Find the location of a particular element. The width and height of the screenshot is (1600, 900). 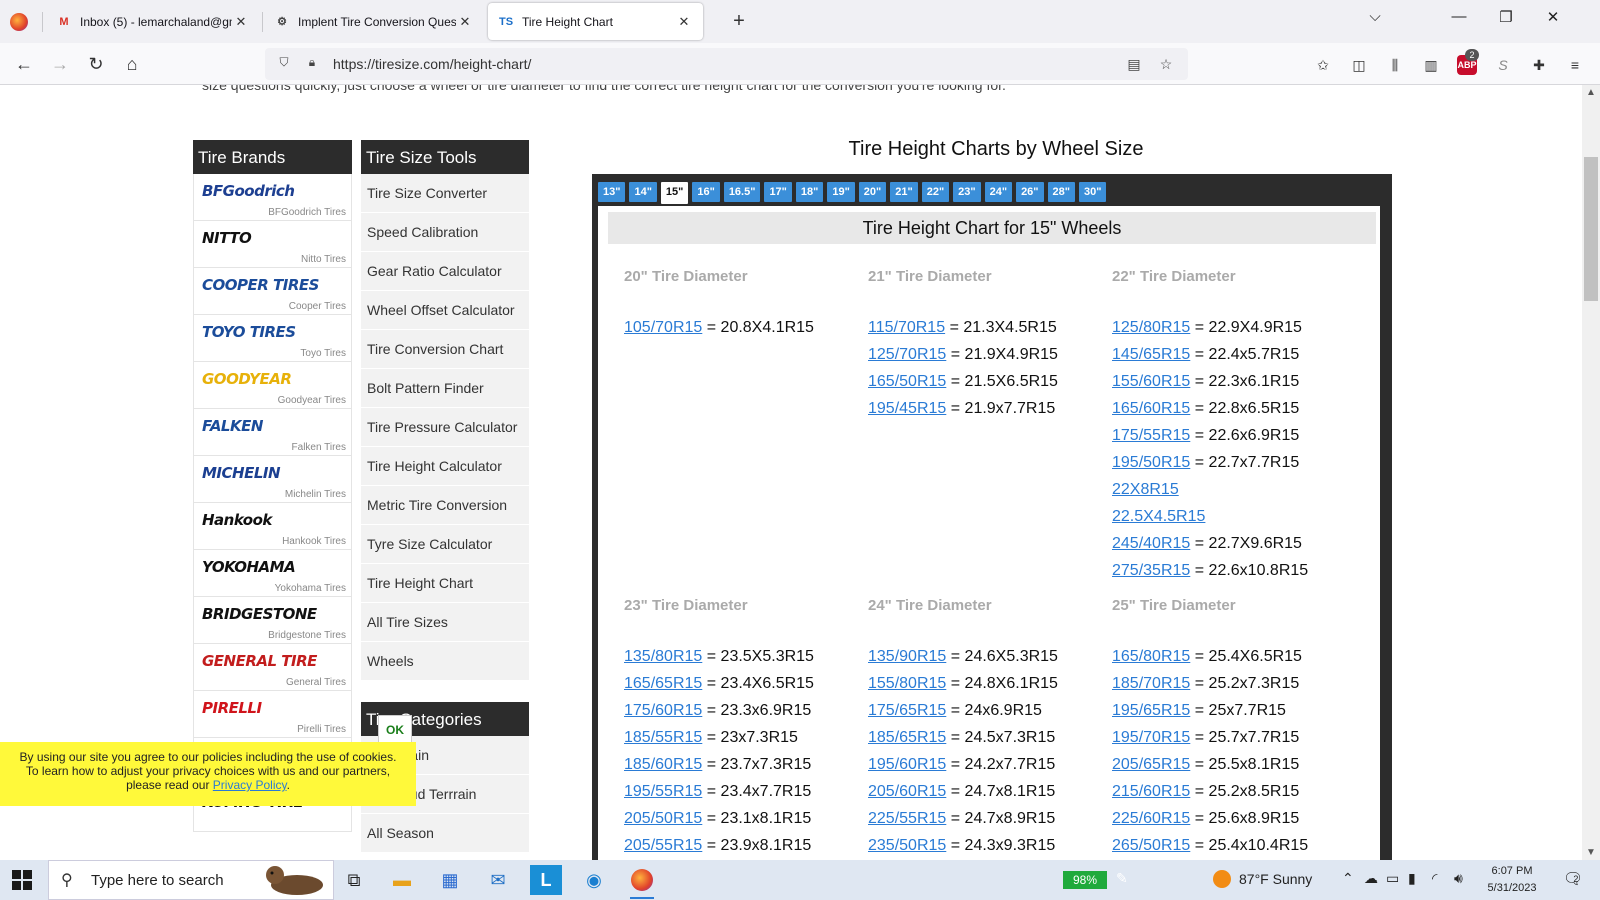

task-view-icon: ⧉ is located at coordinates (354, 880).